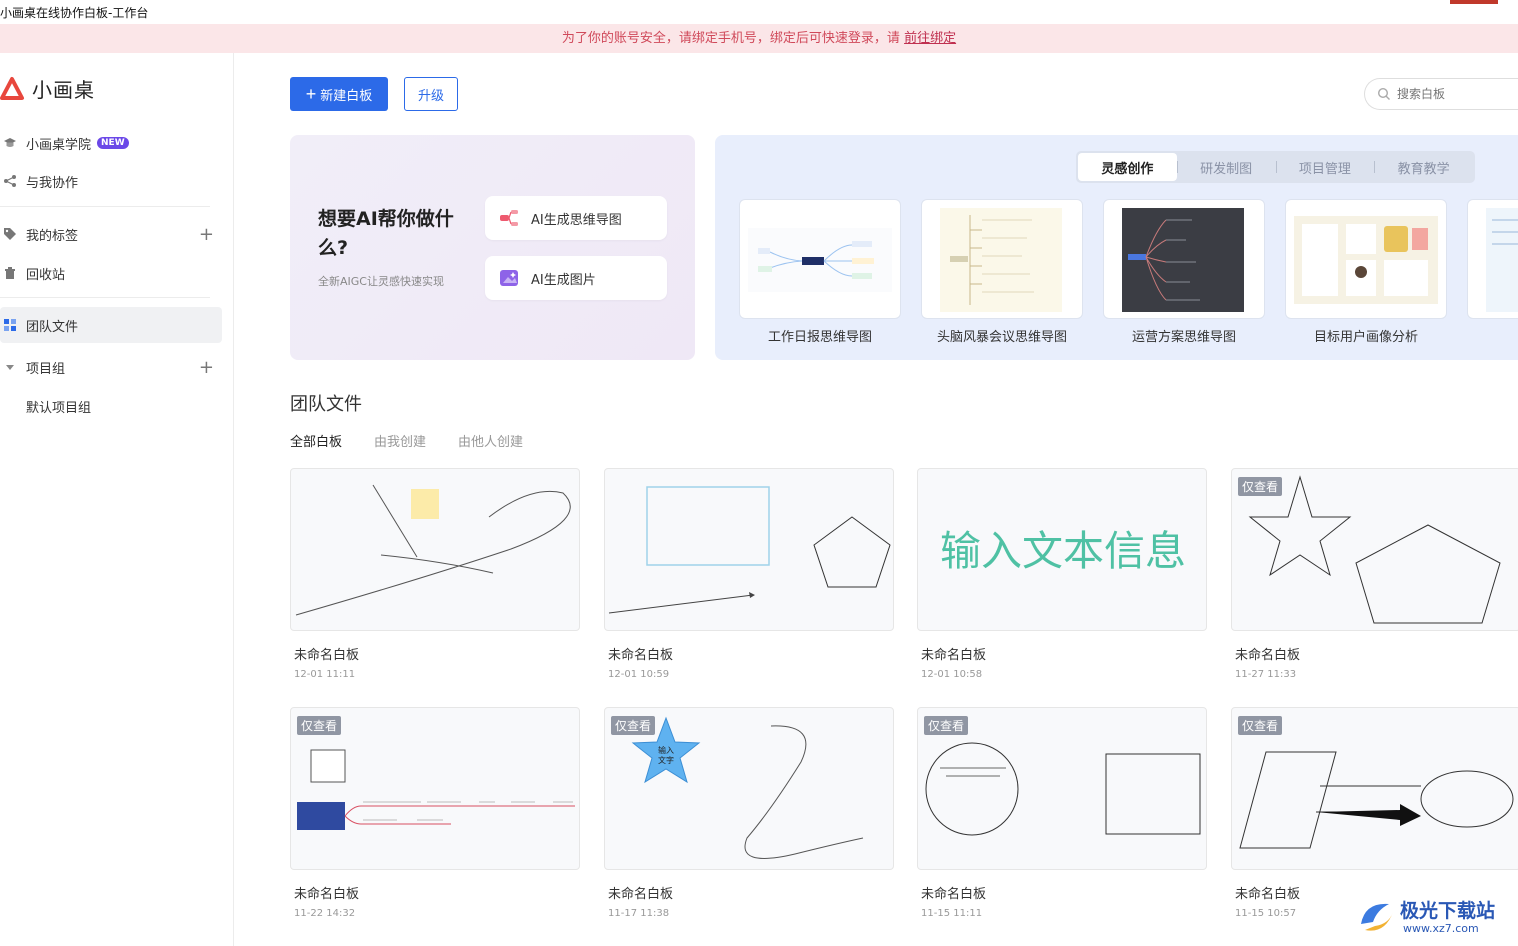  Describe the element at coordinates (400, 440) in the screenshot. I see `filter-created-by-me: 由我创建` at that location.